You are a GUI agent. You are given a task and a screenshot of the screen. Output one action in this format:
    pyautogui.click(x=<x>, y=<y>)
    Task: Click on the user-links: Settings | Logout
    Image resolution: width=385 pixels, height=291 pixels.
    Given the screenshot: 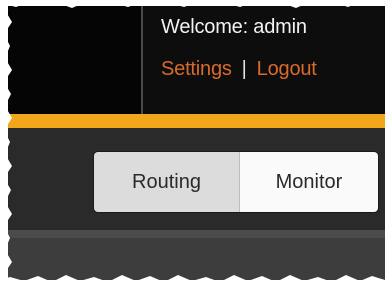 What is the action you would take?
    pyautogui.click(x=239, y=69)
    